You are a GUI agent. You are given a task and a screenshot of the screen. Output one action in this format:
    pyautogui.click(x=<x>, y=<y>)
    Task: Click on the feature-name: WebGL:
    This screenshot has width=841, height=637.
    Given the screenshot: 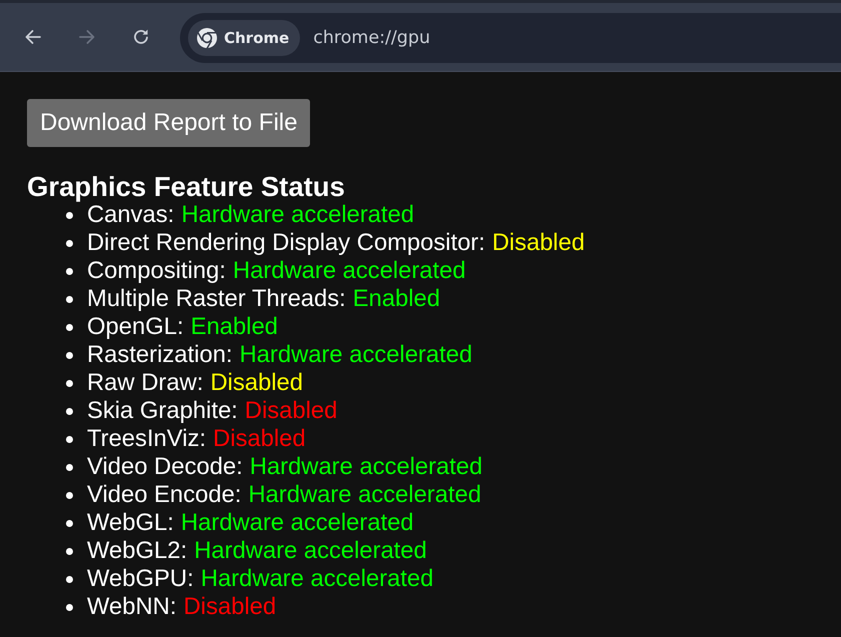 What is the action you would take?
    pyautogui.click(x=130, y=523)
    